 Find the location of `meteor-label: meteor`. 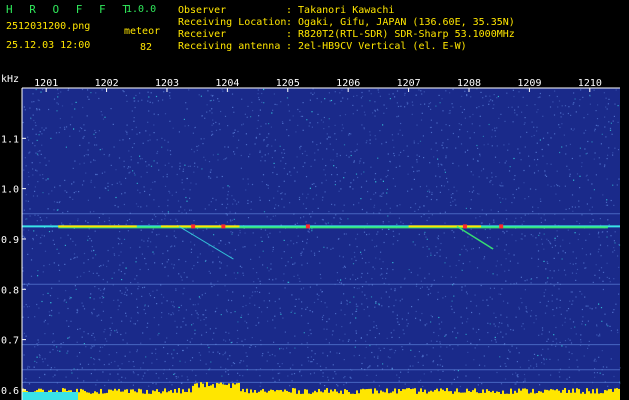

meteor-label: meteor is located at coordinates (142, 31).